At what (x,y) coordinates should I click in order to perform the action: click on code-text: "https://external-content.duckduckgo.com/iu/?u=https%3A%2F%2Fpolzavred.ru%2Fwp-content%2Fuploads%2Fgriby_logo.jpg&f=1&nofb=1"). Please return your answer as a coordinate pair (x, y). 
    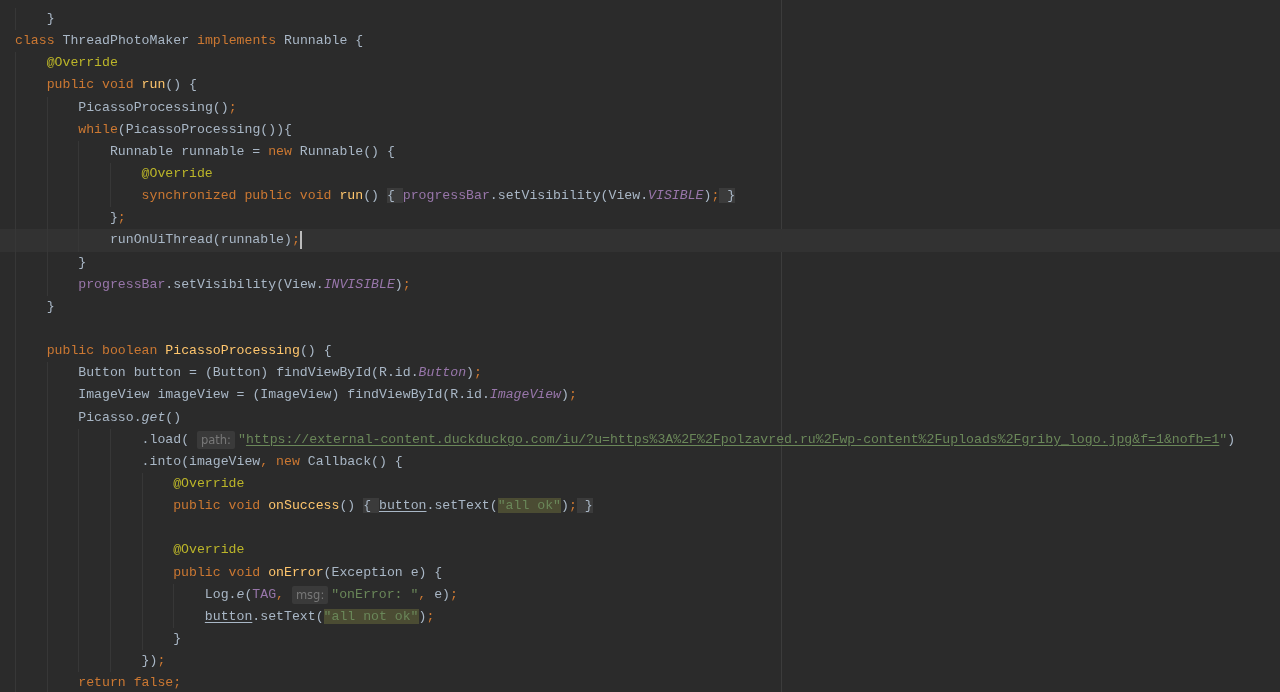
    Looking at the image, I should click on (737, 439).